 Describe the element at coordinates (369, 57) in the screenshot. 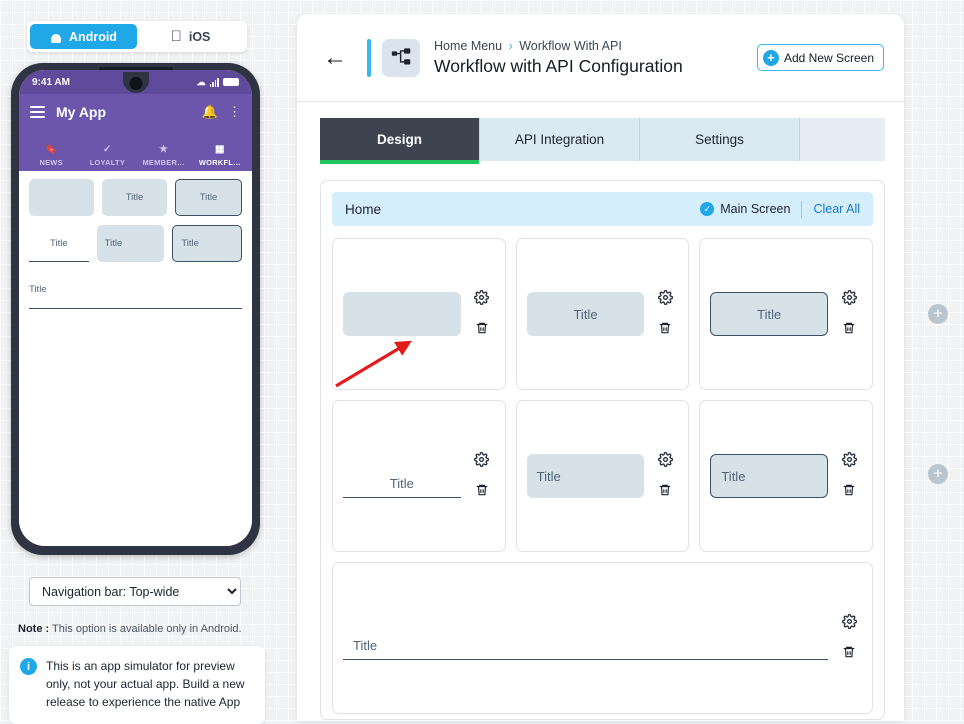

I see `header-accent-bar` at that location.